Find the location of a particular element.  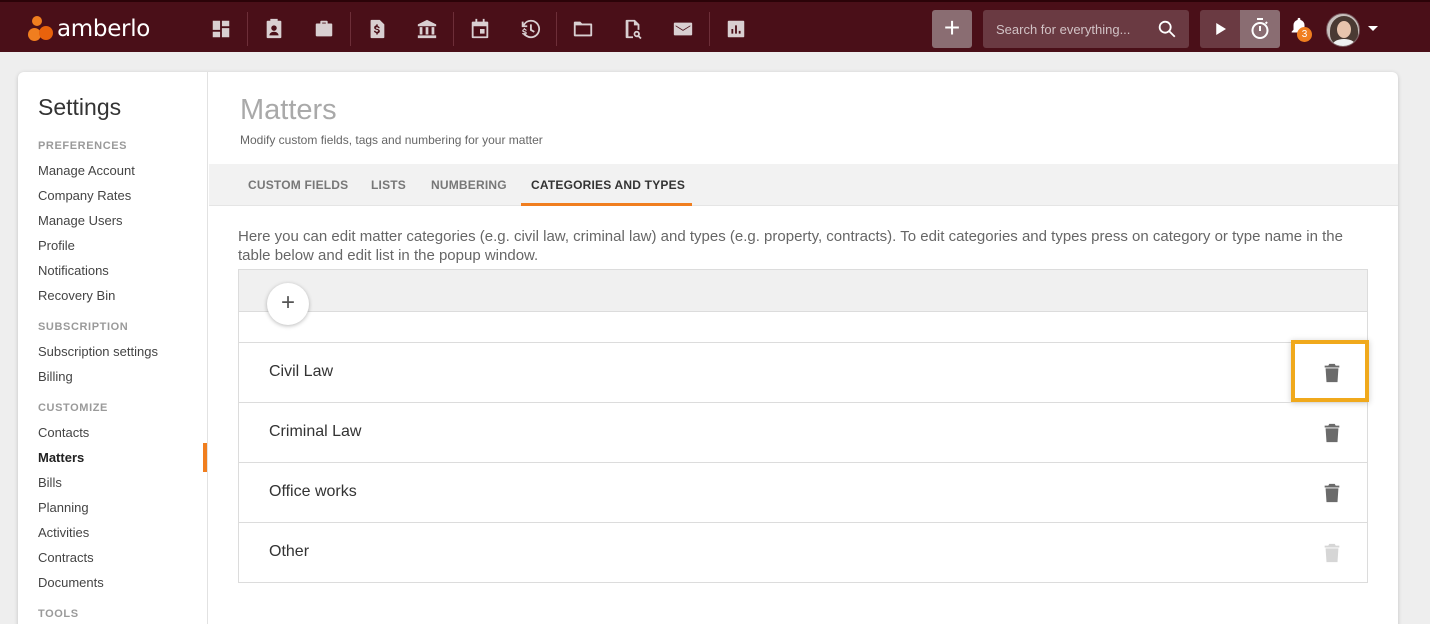

main-nav is located at coordinates (478, 29).